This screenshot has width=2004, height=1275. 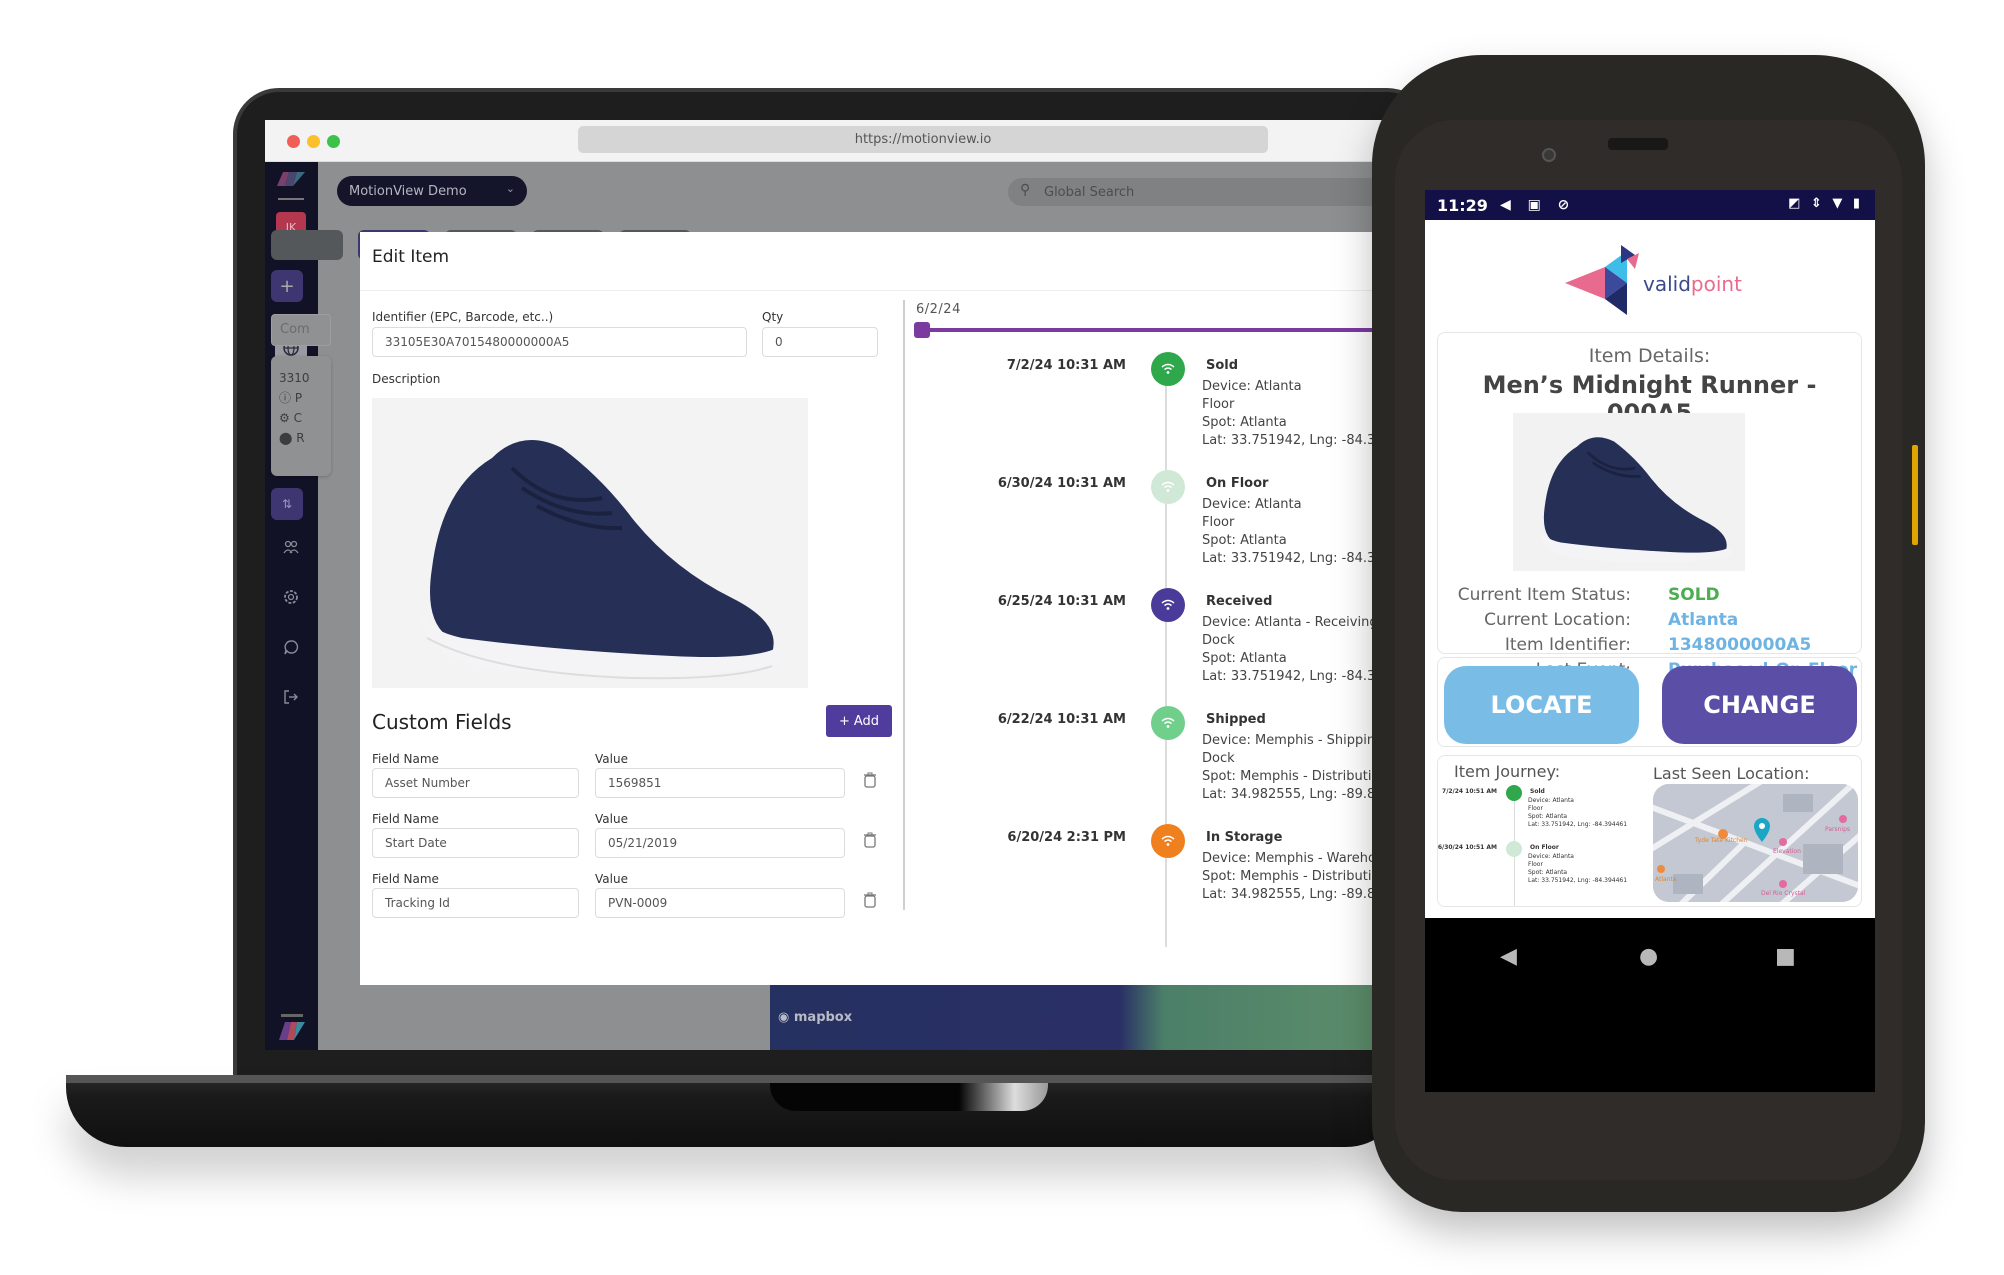 What do you see at coordinates (559, 342) in the screenshot?
I see `identifier-input: 33105E30A7015480000000A5` at bounding box center [559, 342].